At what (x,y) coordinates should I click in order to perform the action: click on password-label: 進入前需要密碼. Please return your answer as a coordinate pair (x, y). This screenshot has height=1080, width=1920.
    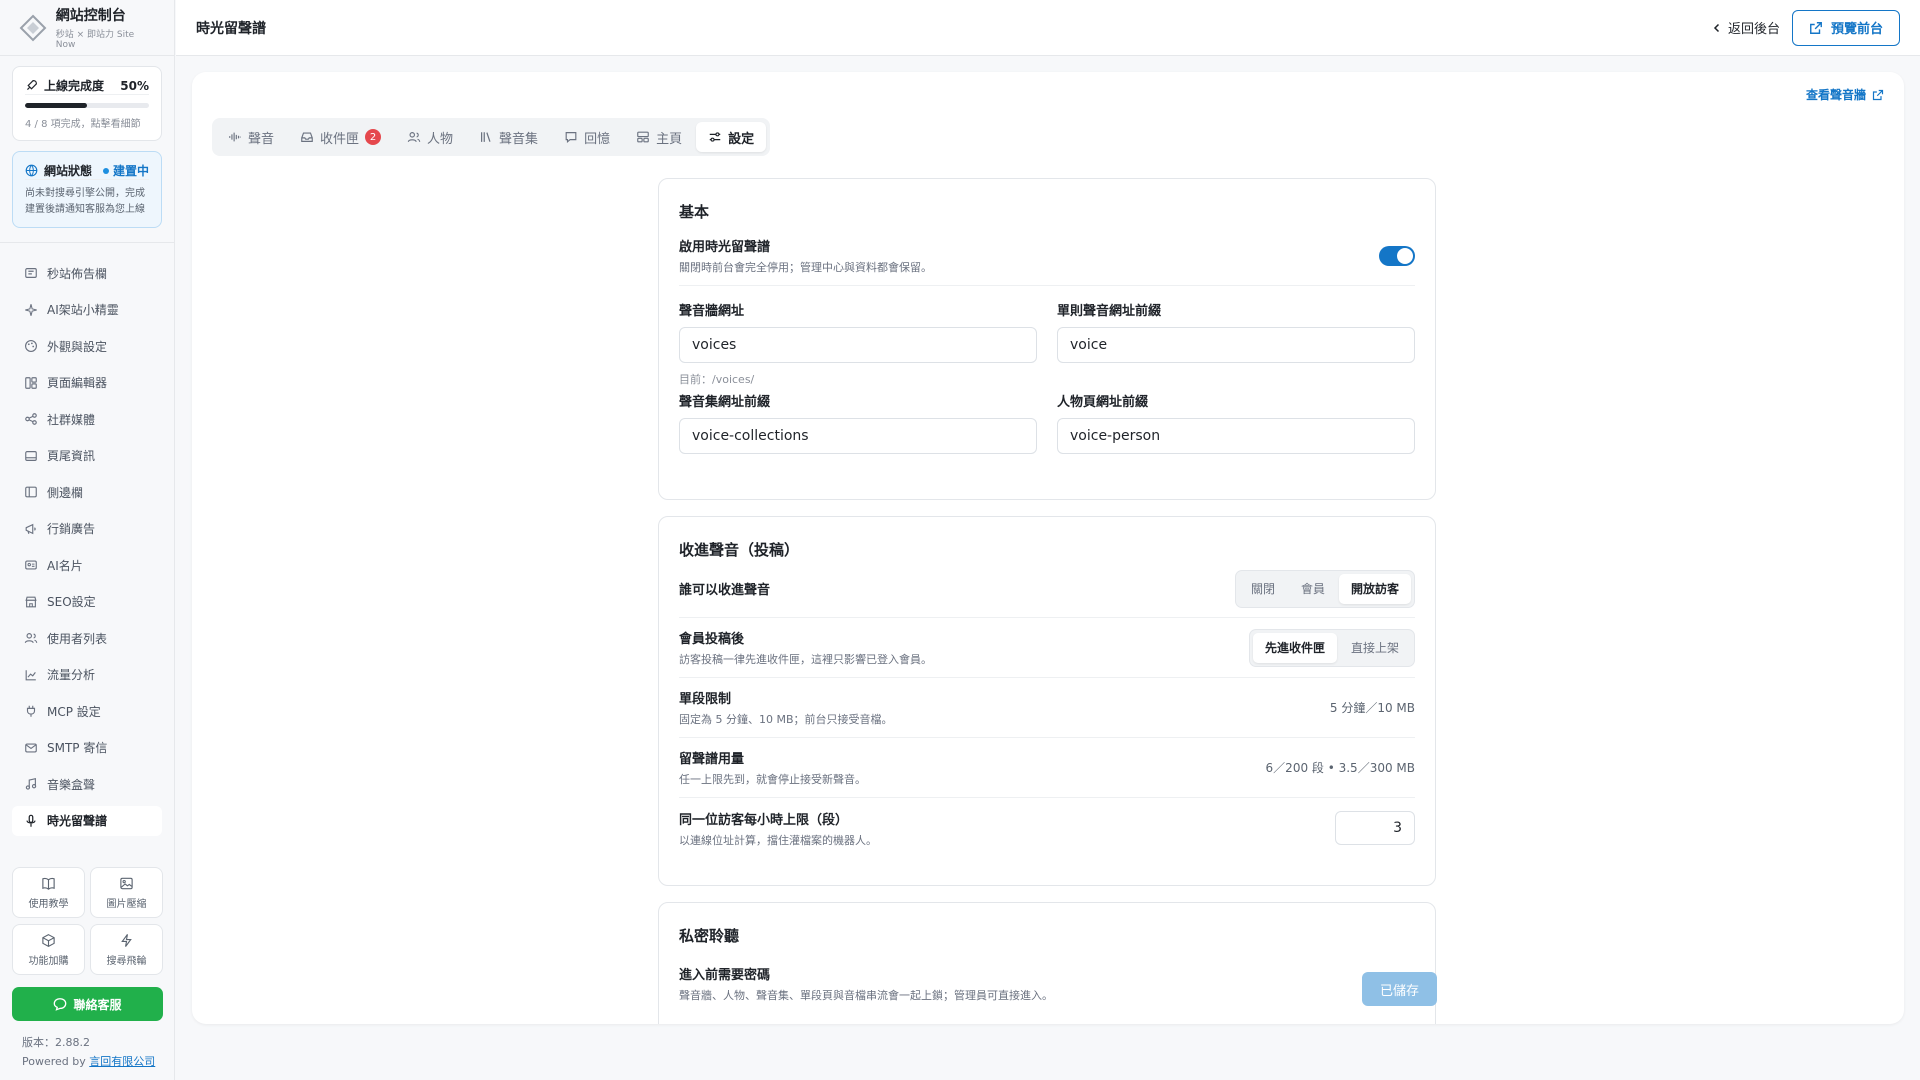
    Looking at the image, I should click on (725, 975).